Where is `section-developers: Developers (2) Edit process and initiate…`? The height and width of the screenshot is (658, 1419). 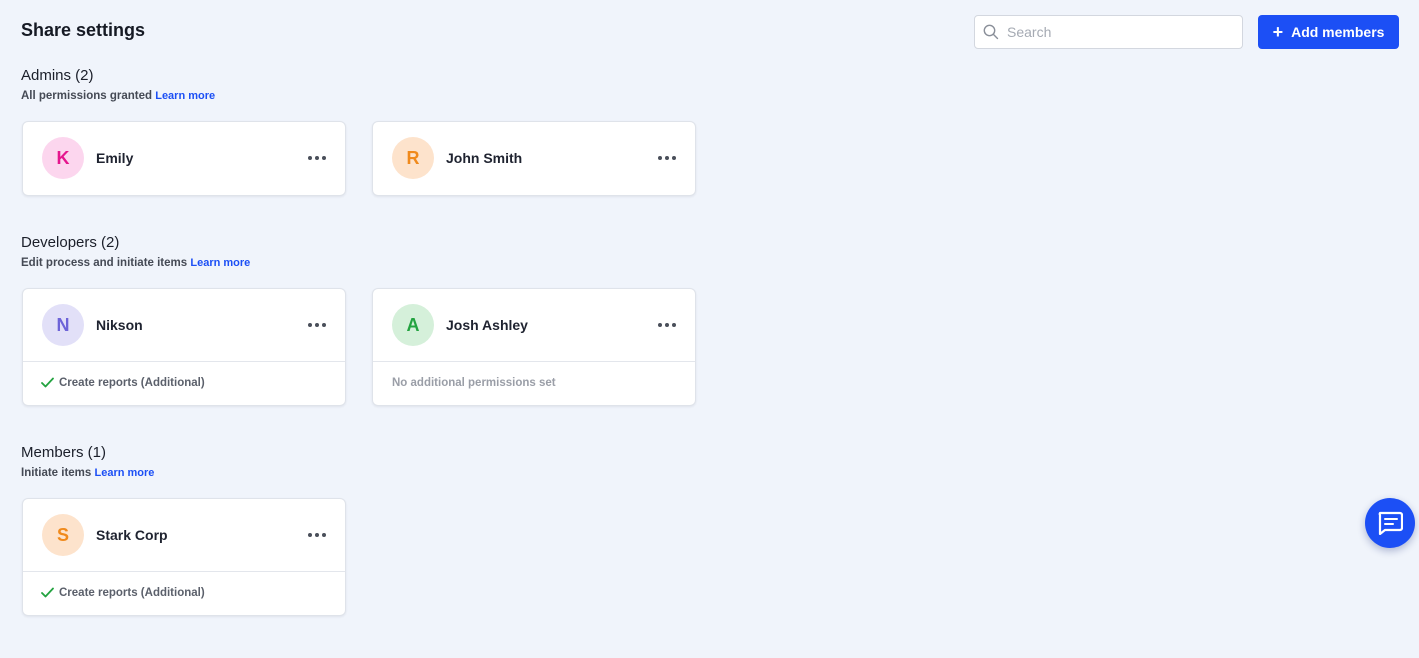
section-developers: Developers (2) Edit process and initiate… is located at coordinates (135, 251).